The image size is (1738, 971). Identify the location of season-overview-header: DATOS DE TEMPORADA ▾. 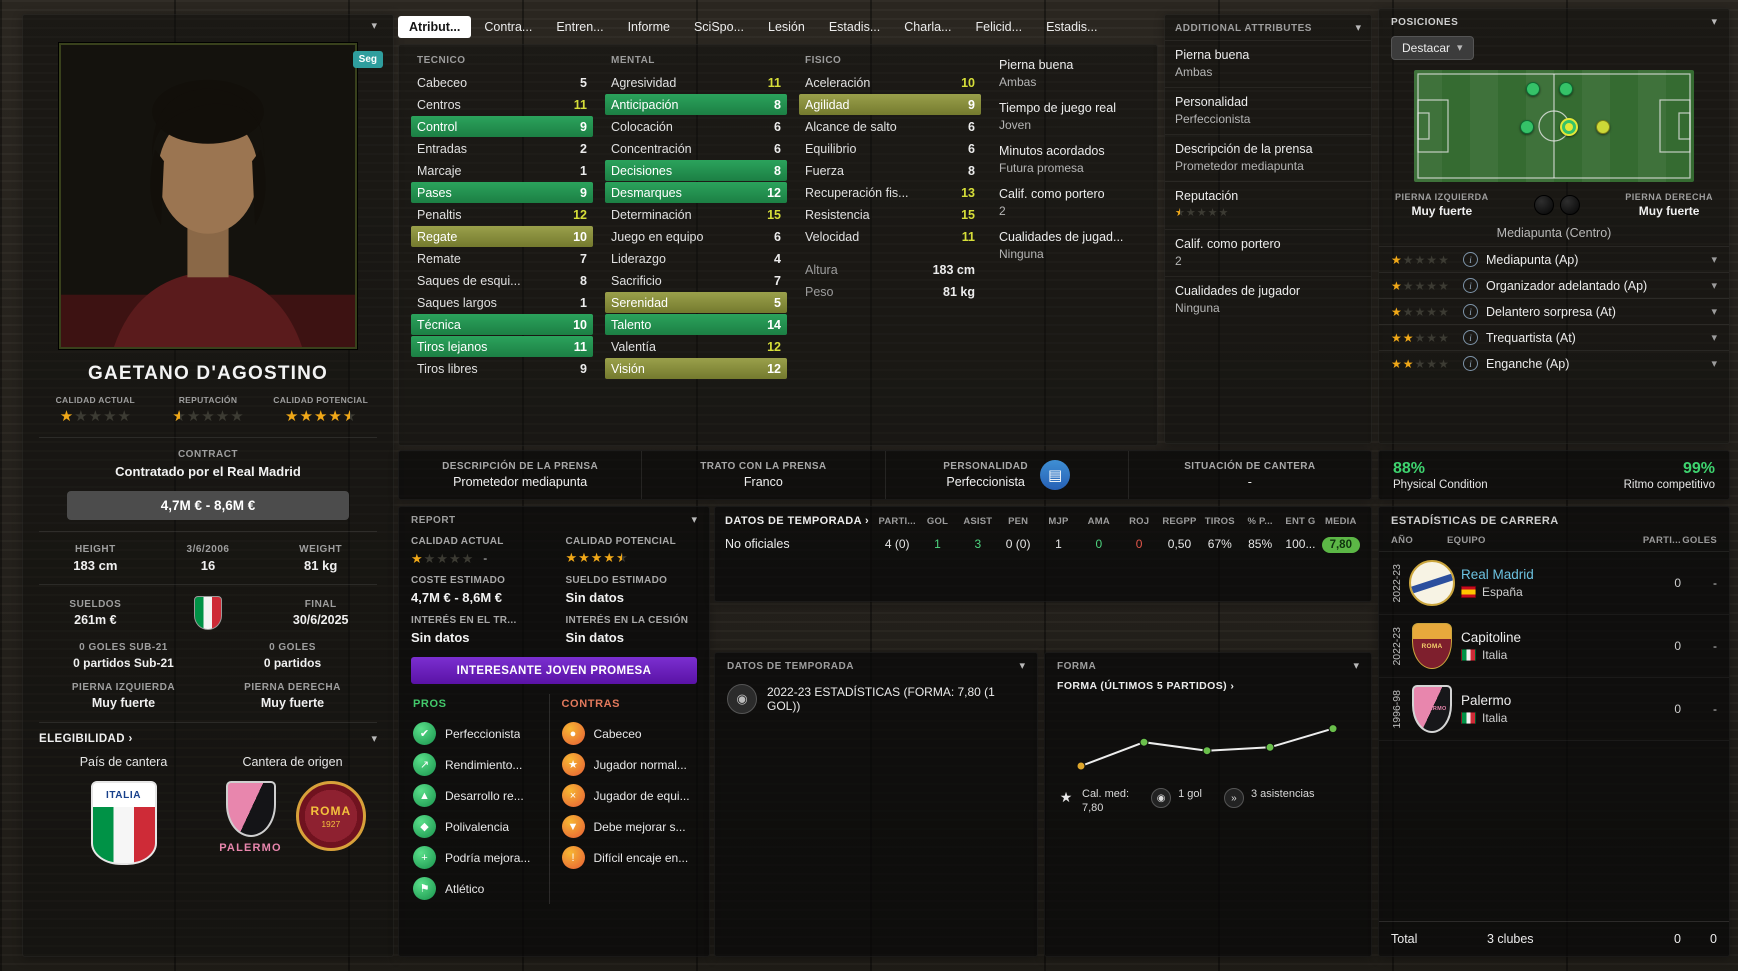
(876, 667).